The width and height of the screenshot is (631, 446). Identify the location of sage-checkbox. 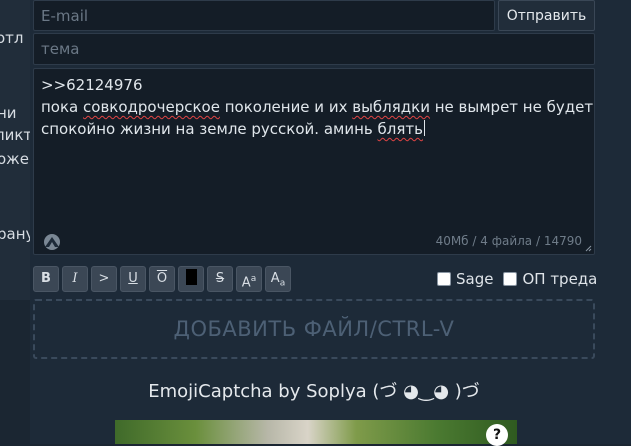
(444, 279).